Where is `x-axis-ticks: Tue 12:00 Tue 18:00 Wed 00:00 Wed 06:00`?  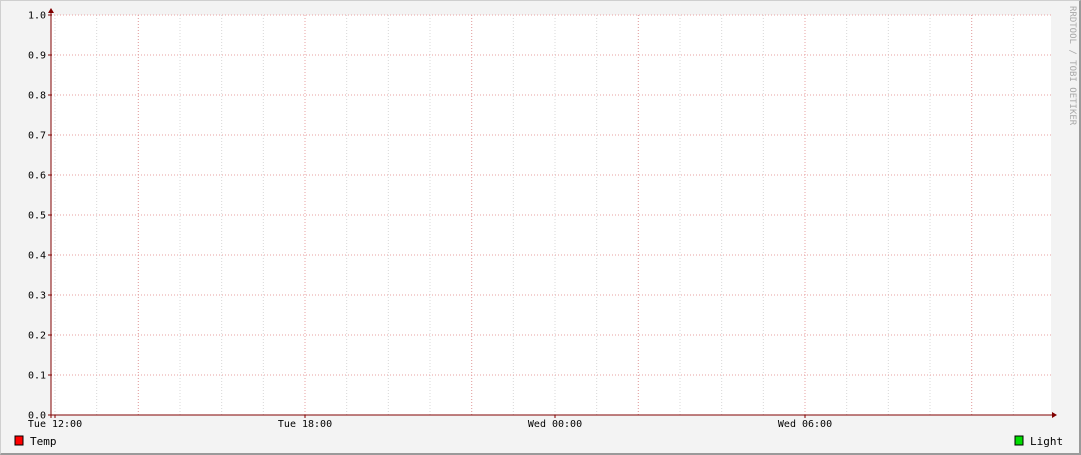 x-axis-ticks: Tue 12:00 Tue 18:00 Wed 00:00 Wed 06:00 is located at coordinates (430, 422).